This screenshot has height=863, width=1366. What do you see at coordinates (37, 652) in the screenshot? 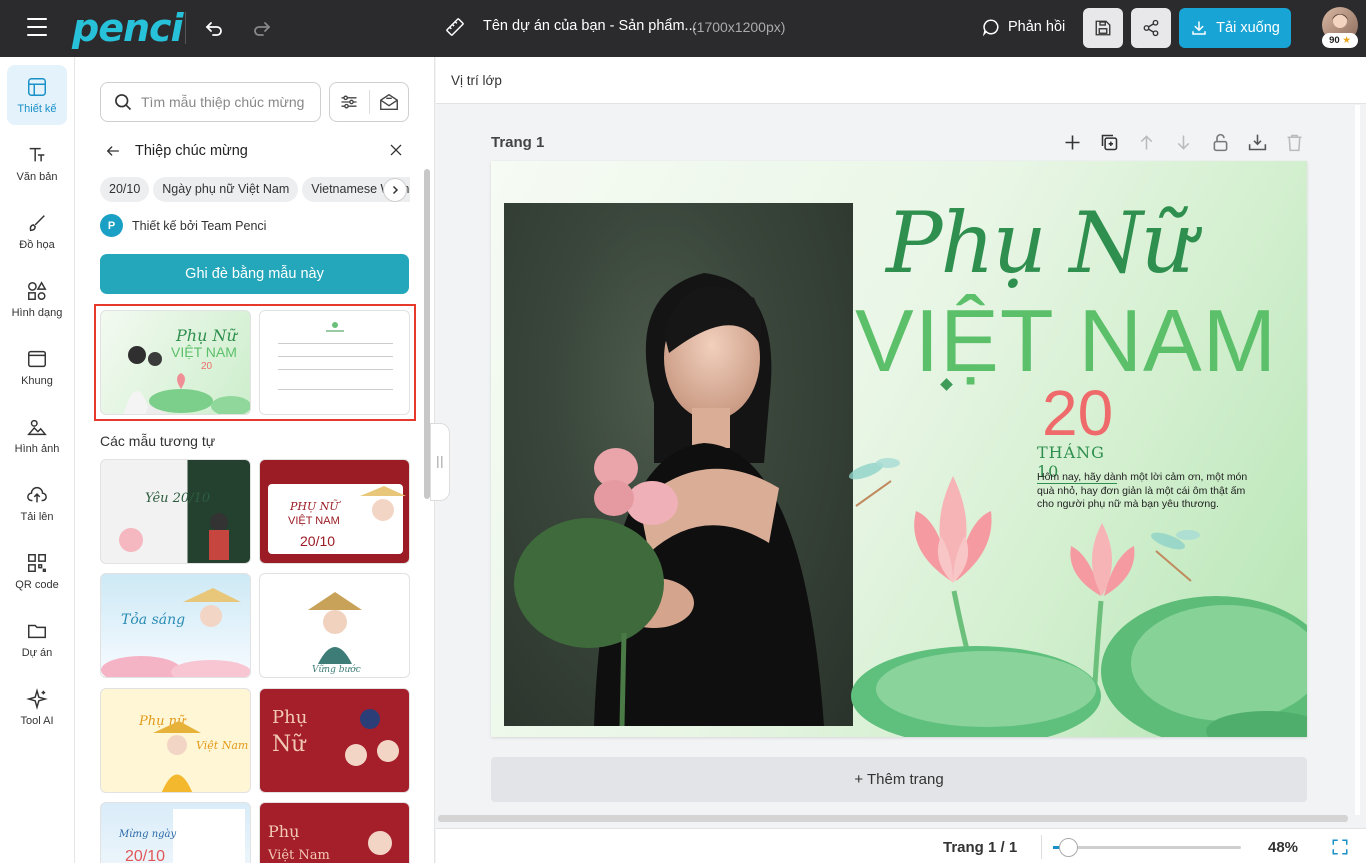
I see `rail-label: Dự án` at bounding box center [37, 652].